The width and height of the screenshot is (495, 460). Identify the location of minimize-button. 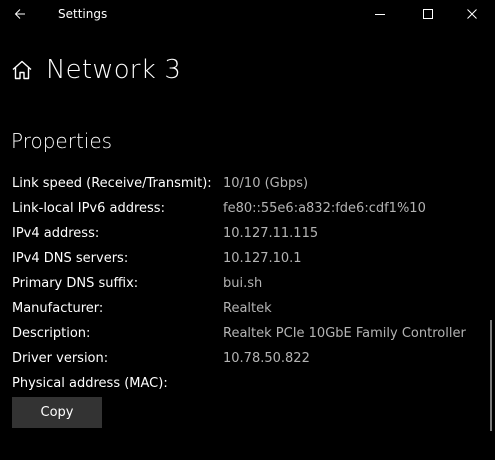
(380, 14).